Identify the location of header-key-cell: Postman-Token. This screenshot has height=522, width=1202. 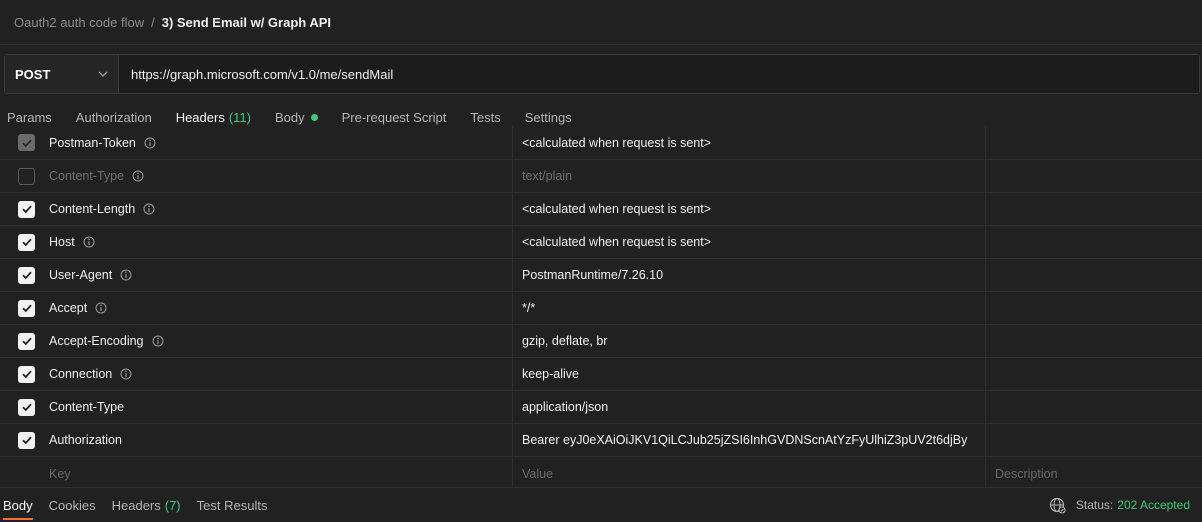
(256, 142).